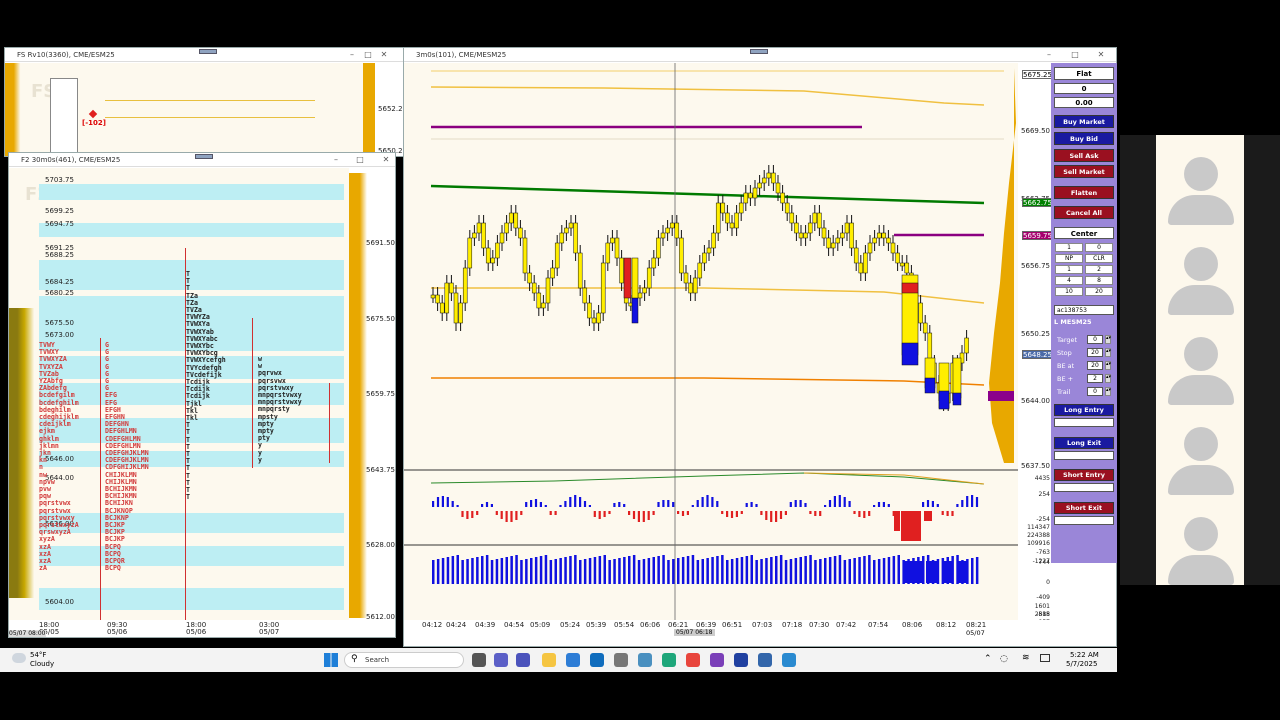  Describe the element at coordinates (819, 625) in the screenshot. I see `main-time-tick: 07:30` at that location.